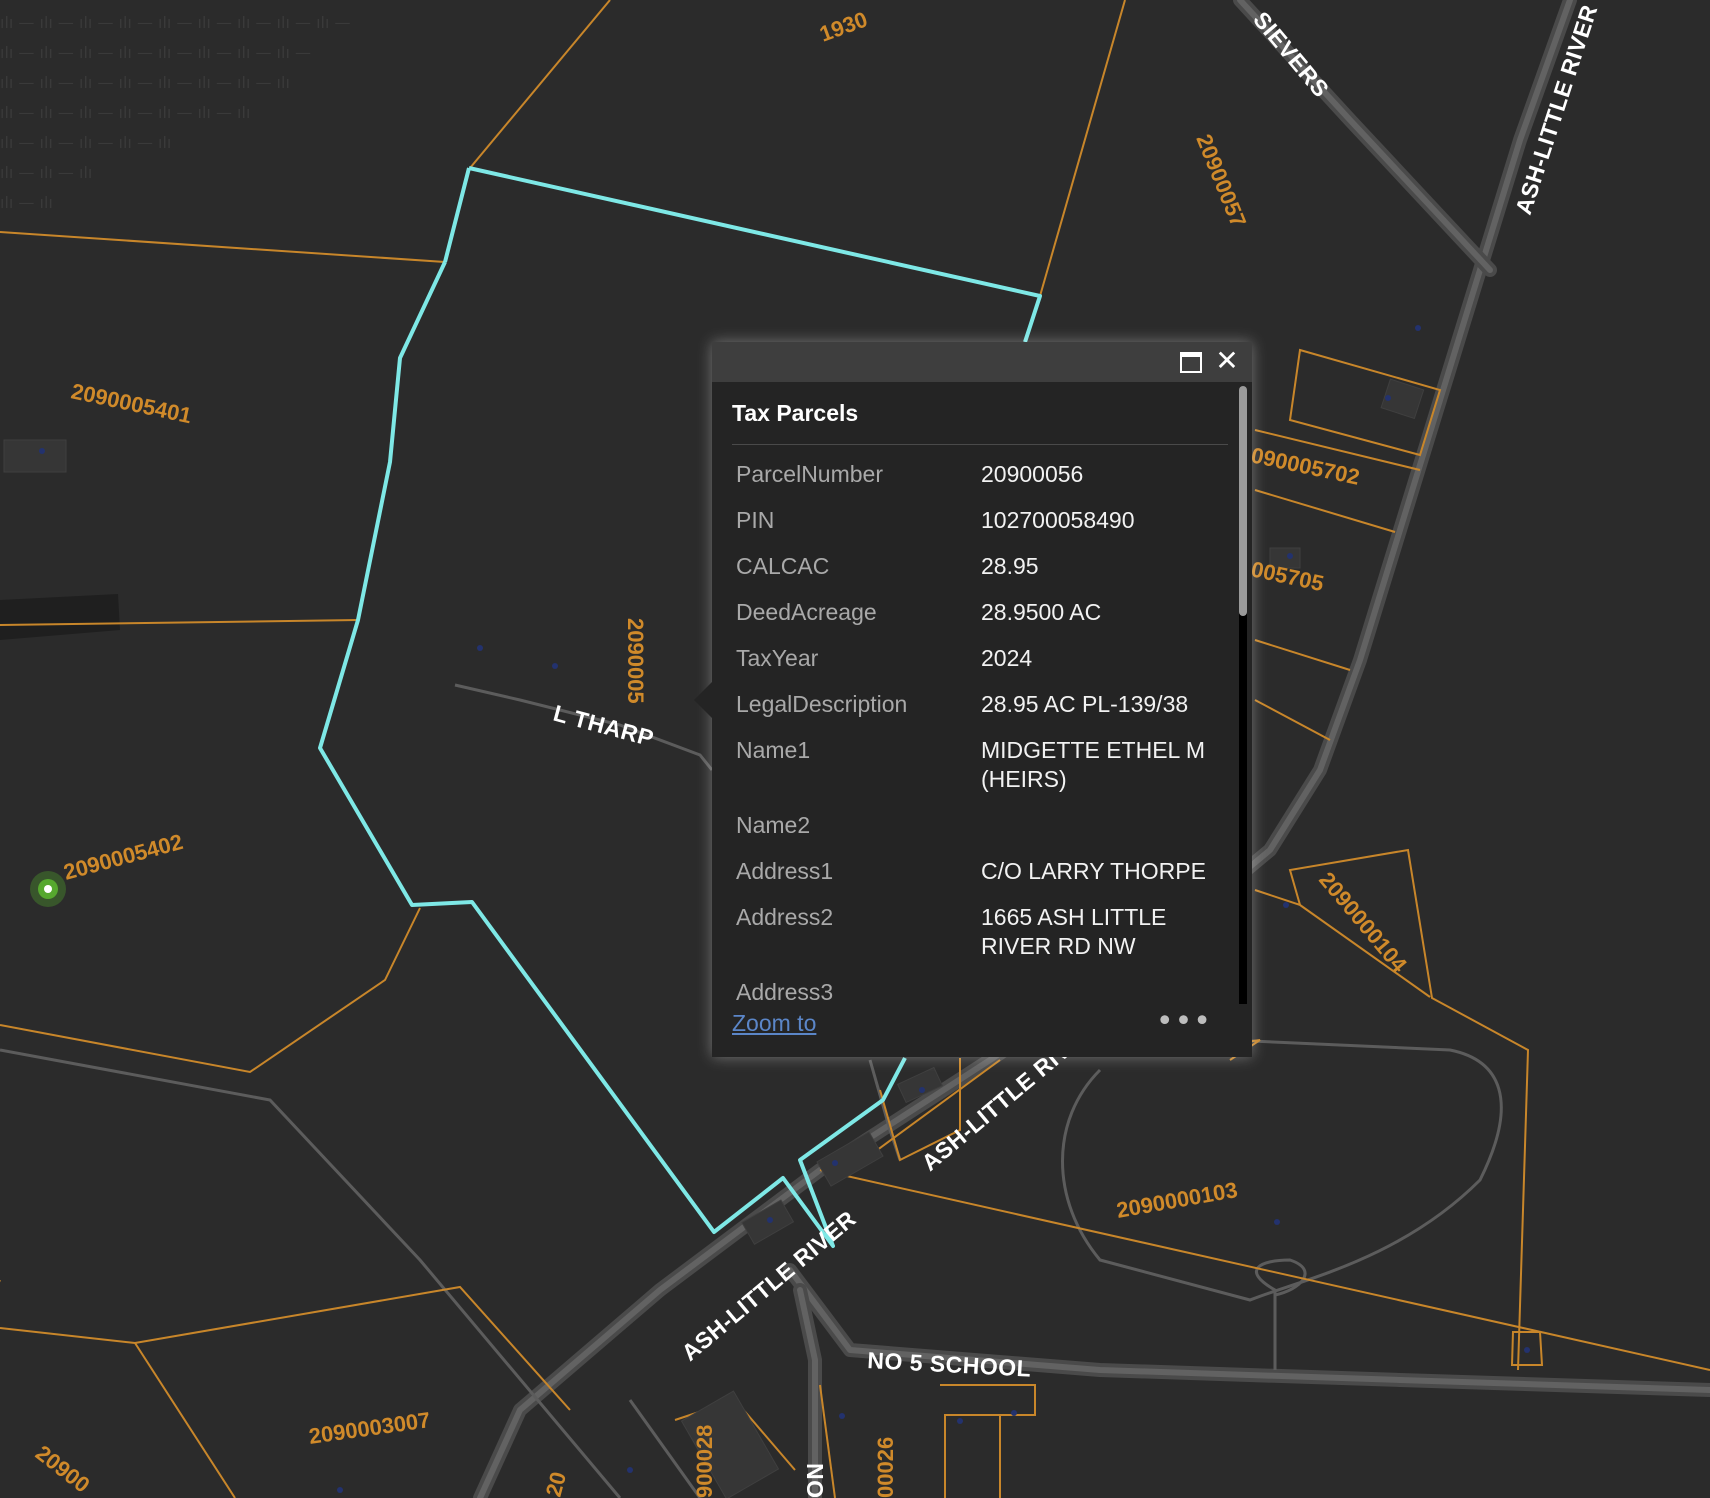 The height and width of the screenshot is (1498, 1710). Describe the element at coordinates (1058, 520) in the screenshot. I see `attribute-value: 102700058490` at that location.